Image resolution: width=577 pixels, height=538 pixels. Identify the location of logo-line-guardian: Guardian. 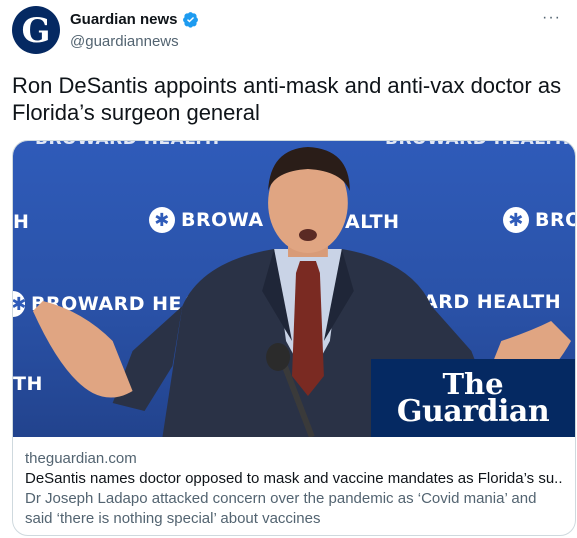
(473, 411).